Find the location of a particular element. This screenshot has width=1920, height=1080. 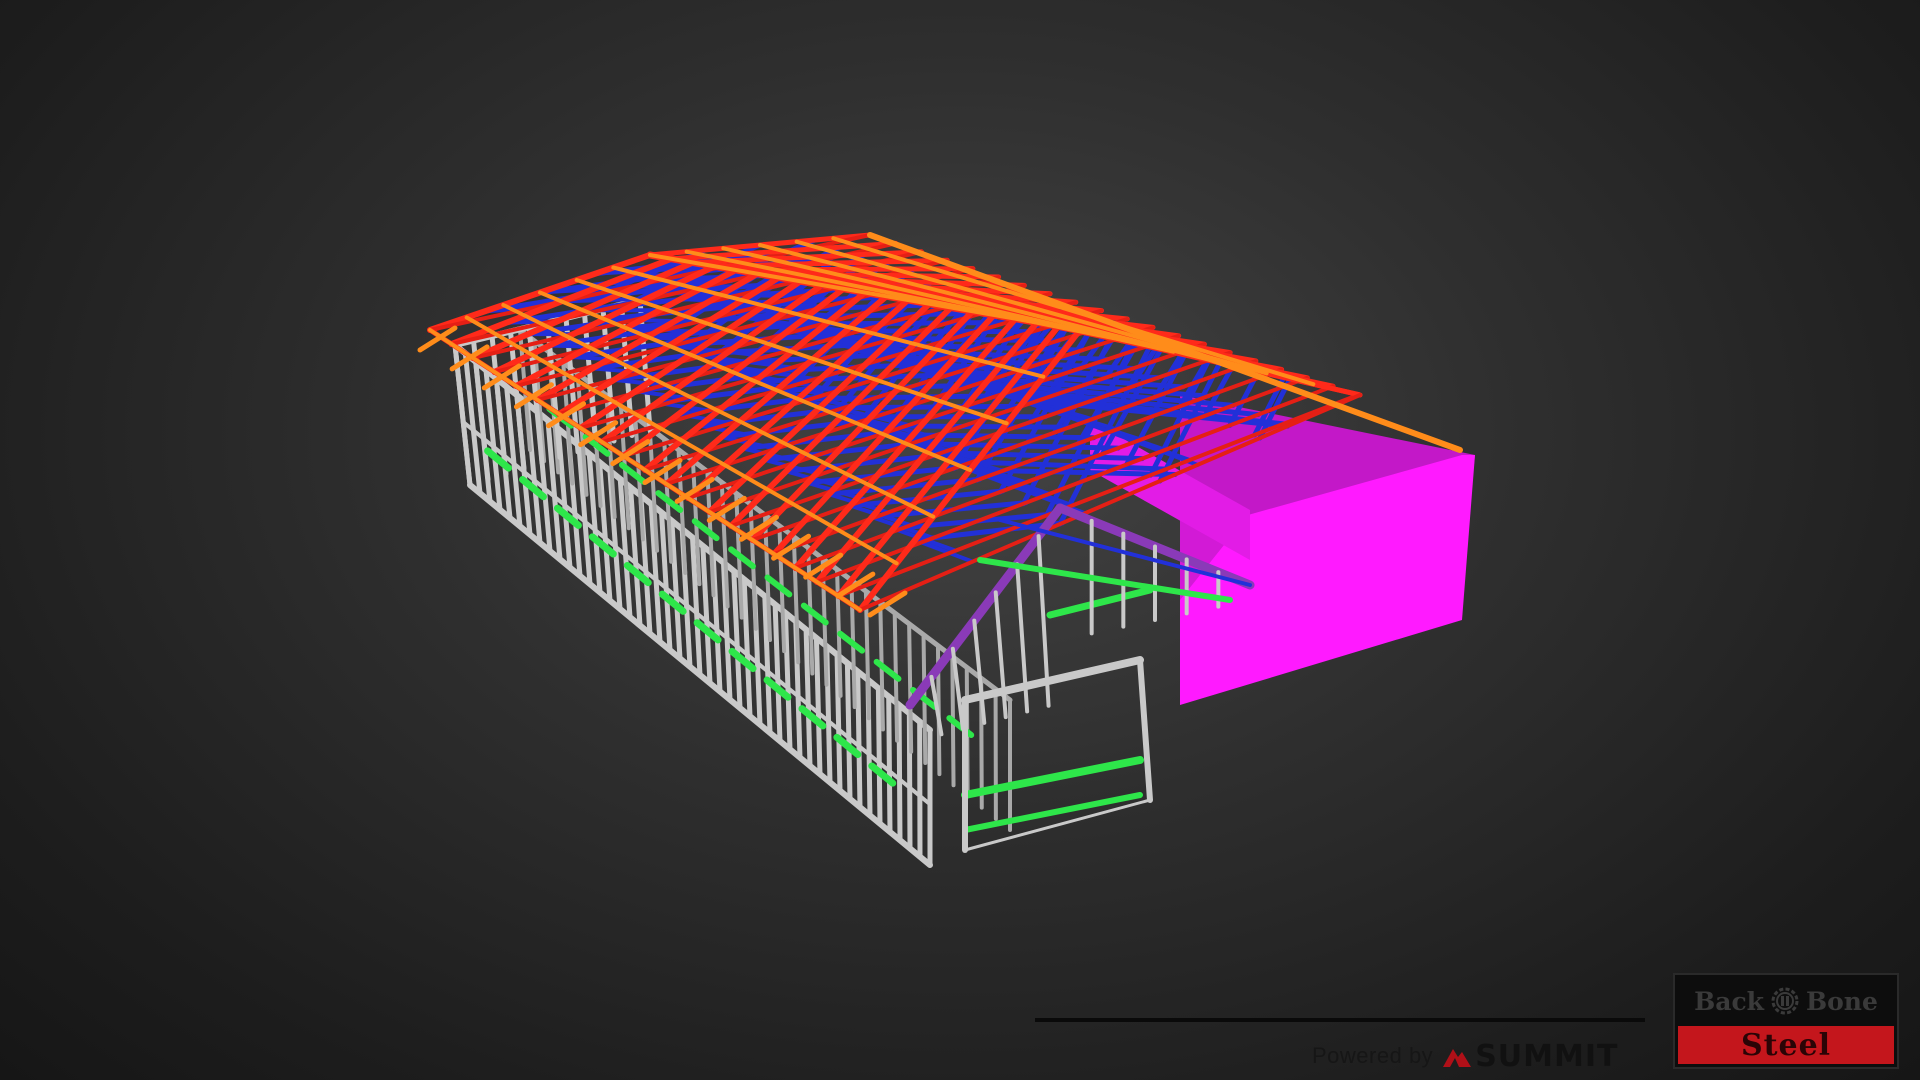

gear-icon is located at coordinates (1785, 1001).